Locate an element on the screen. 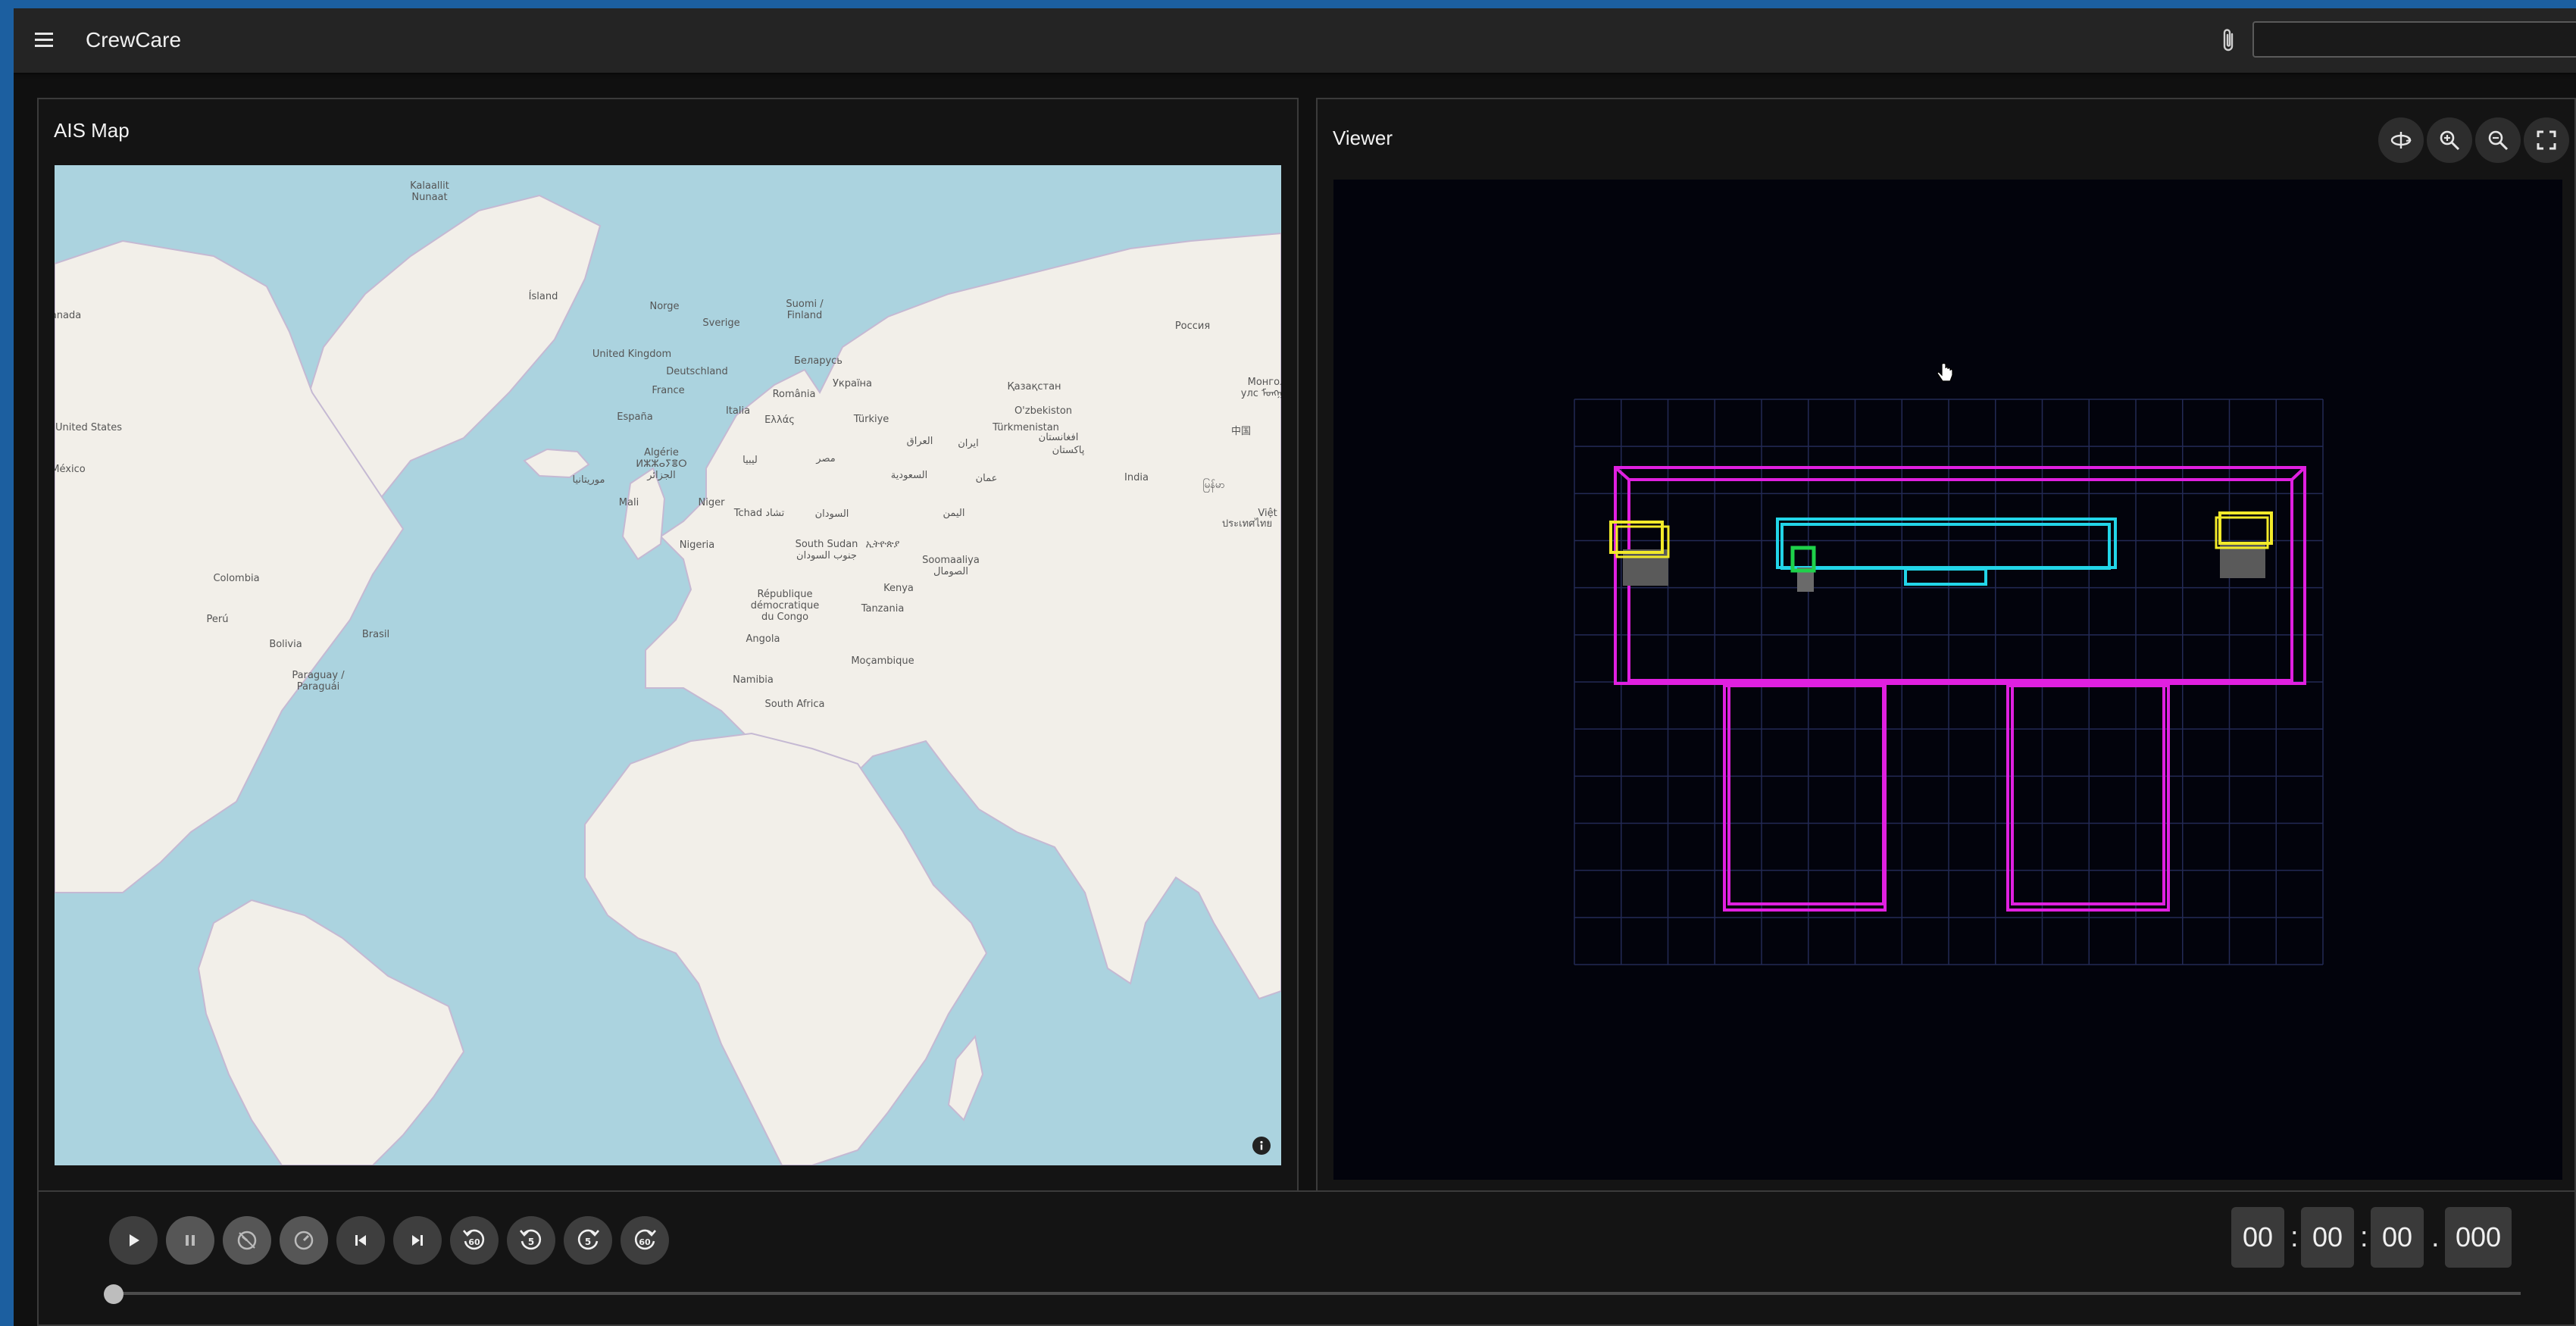 This screenshot has height=1326, width=2576. map-label-niger: Niger is located at coordinates (712, 502).